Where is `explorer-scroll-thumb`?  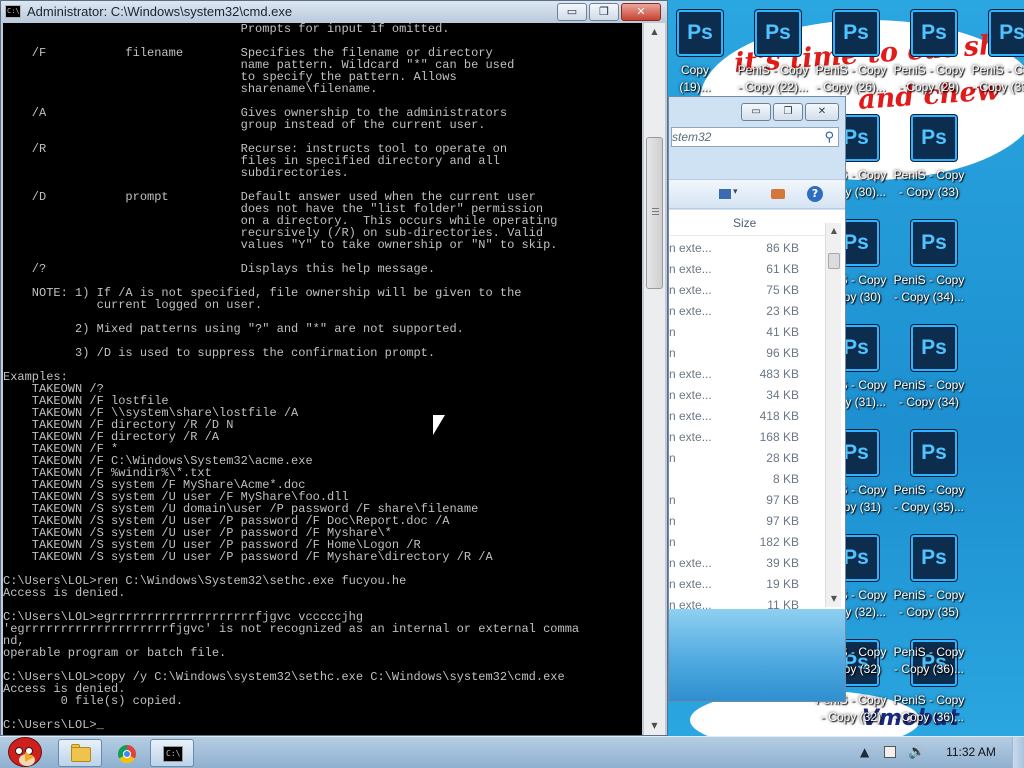
explorer-scroll-thumb is located at coordinates (834, 261).